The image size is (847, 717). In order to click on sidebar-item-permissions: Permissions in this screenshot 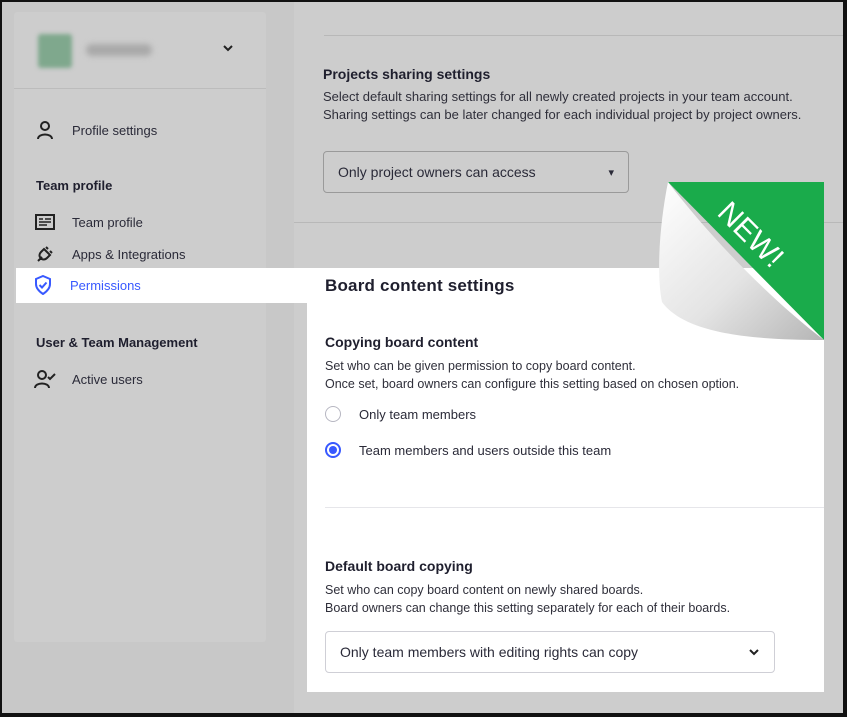, I will do `click(86, 285)`.